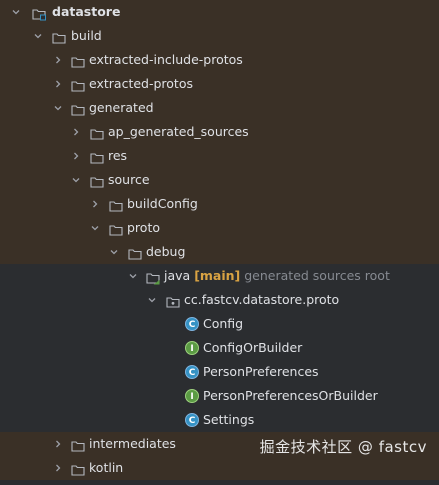 The image size is (439, 485). I want to click on tree-item-label: build, so click(86, 35).